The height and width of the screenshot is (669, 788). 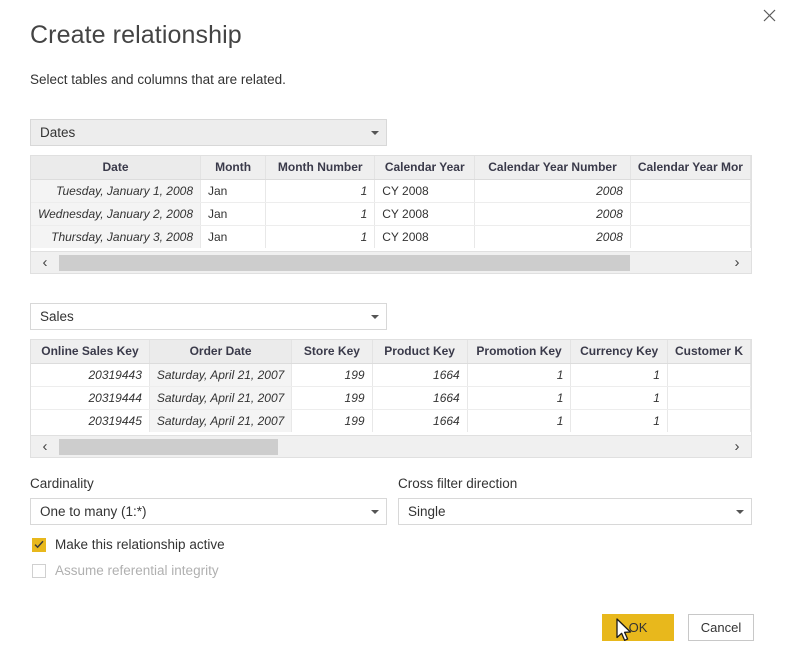 I want to click on ok-button: OK, so click(x=638, y=627).